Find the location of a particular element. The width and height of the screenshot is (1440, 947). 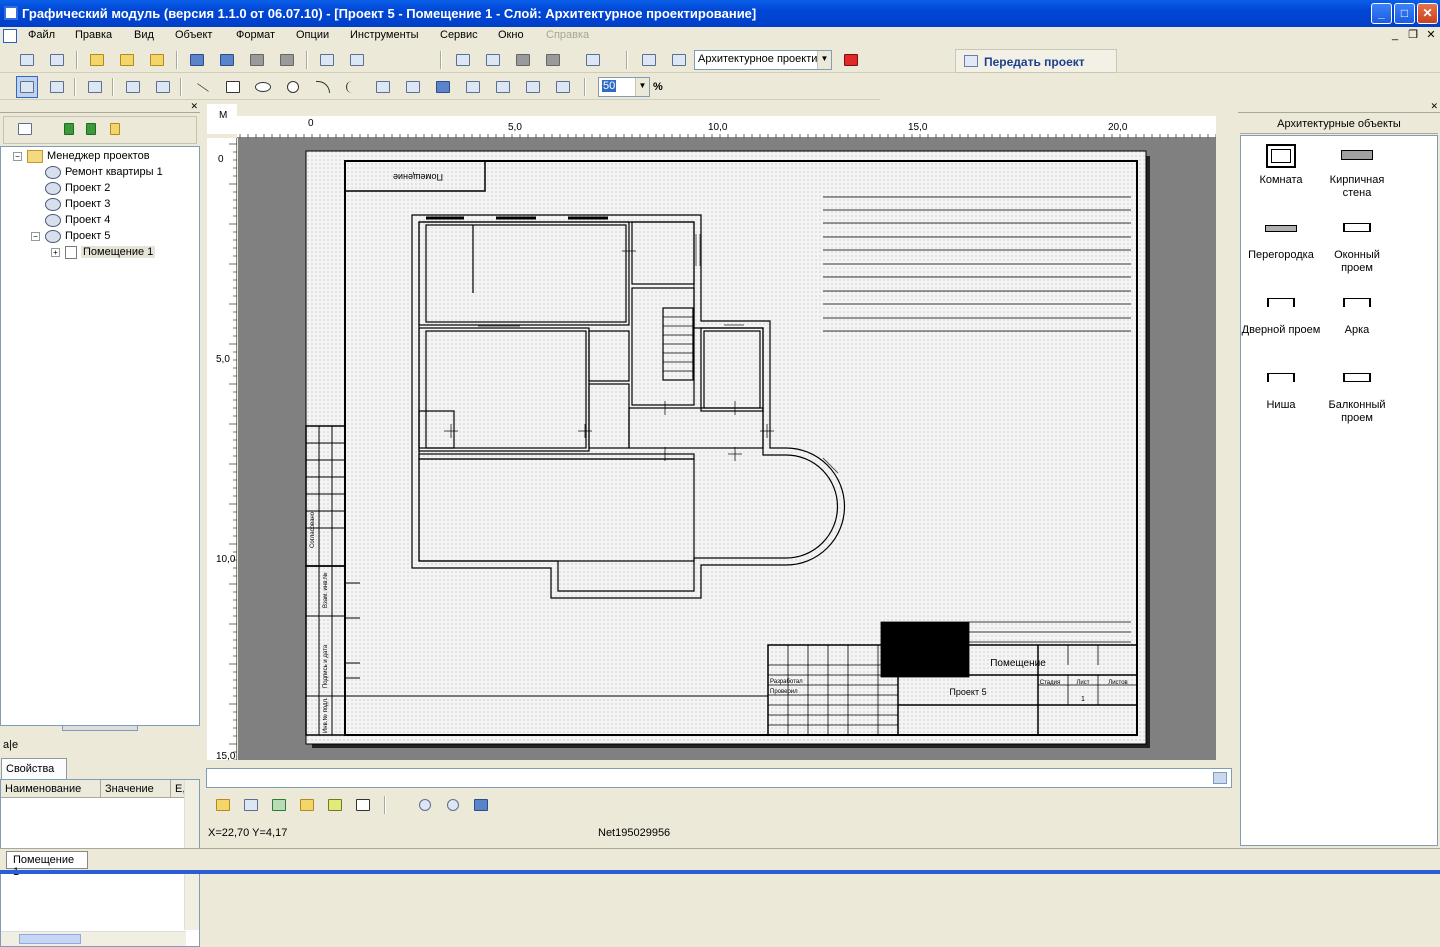

document-tab: Помещение 1 is located at coordinates (47, 864).